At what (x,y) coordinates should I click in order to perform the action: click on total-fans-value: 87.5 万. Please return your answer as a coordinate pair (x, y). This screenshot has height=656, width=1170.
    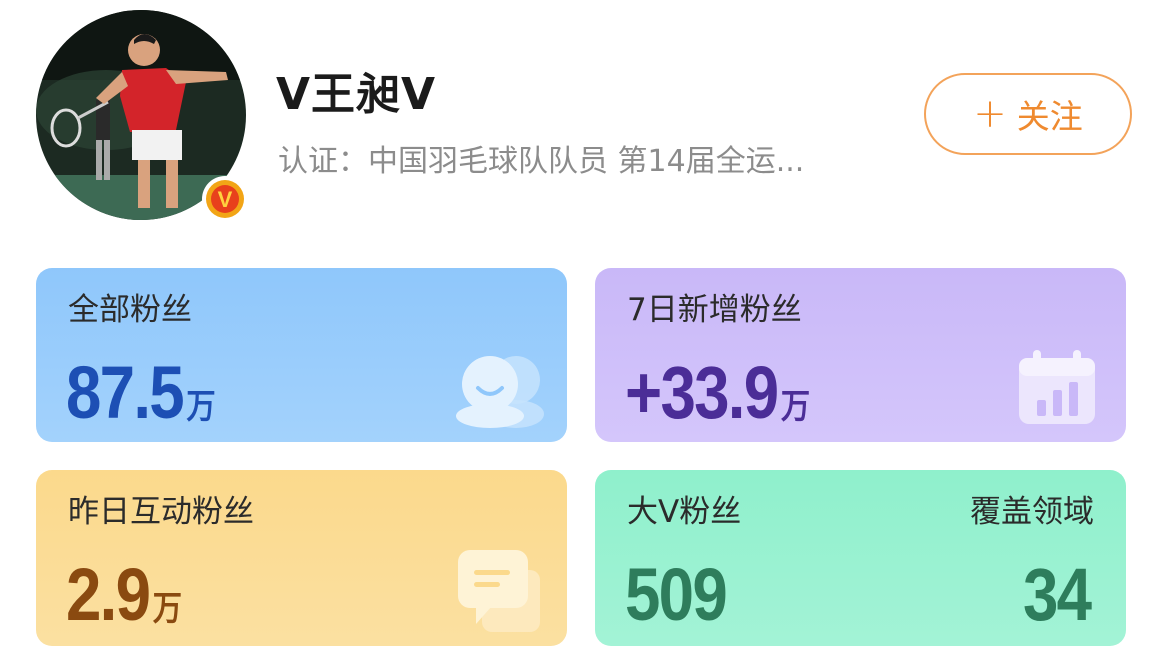
    Looking at the image, I should click on (141, 392).